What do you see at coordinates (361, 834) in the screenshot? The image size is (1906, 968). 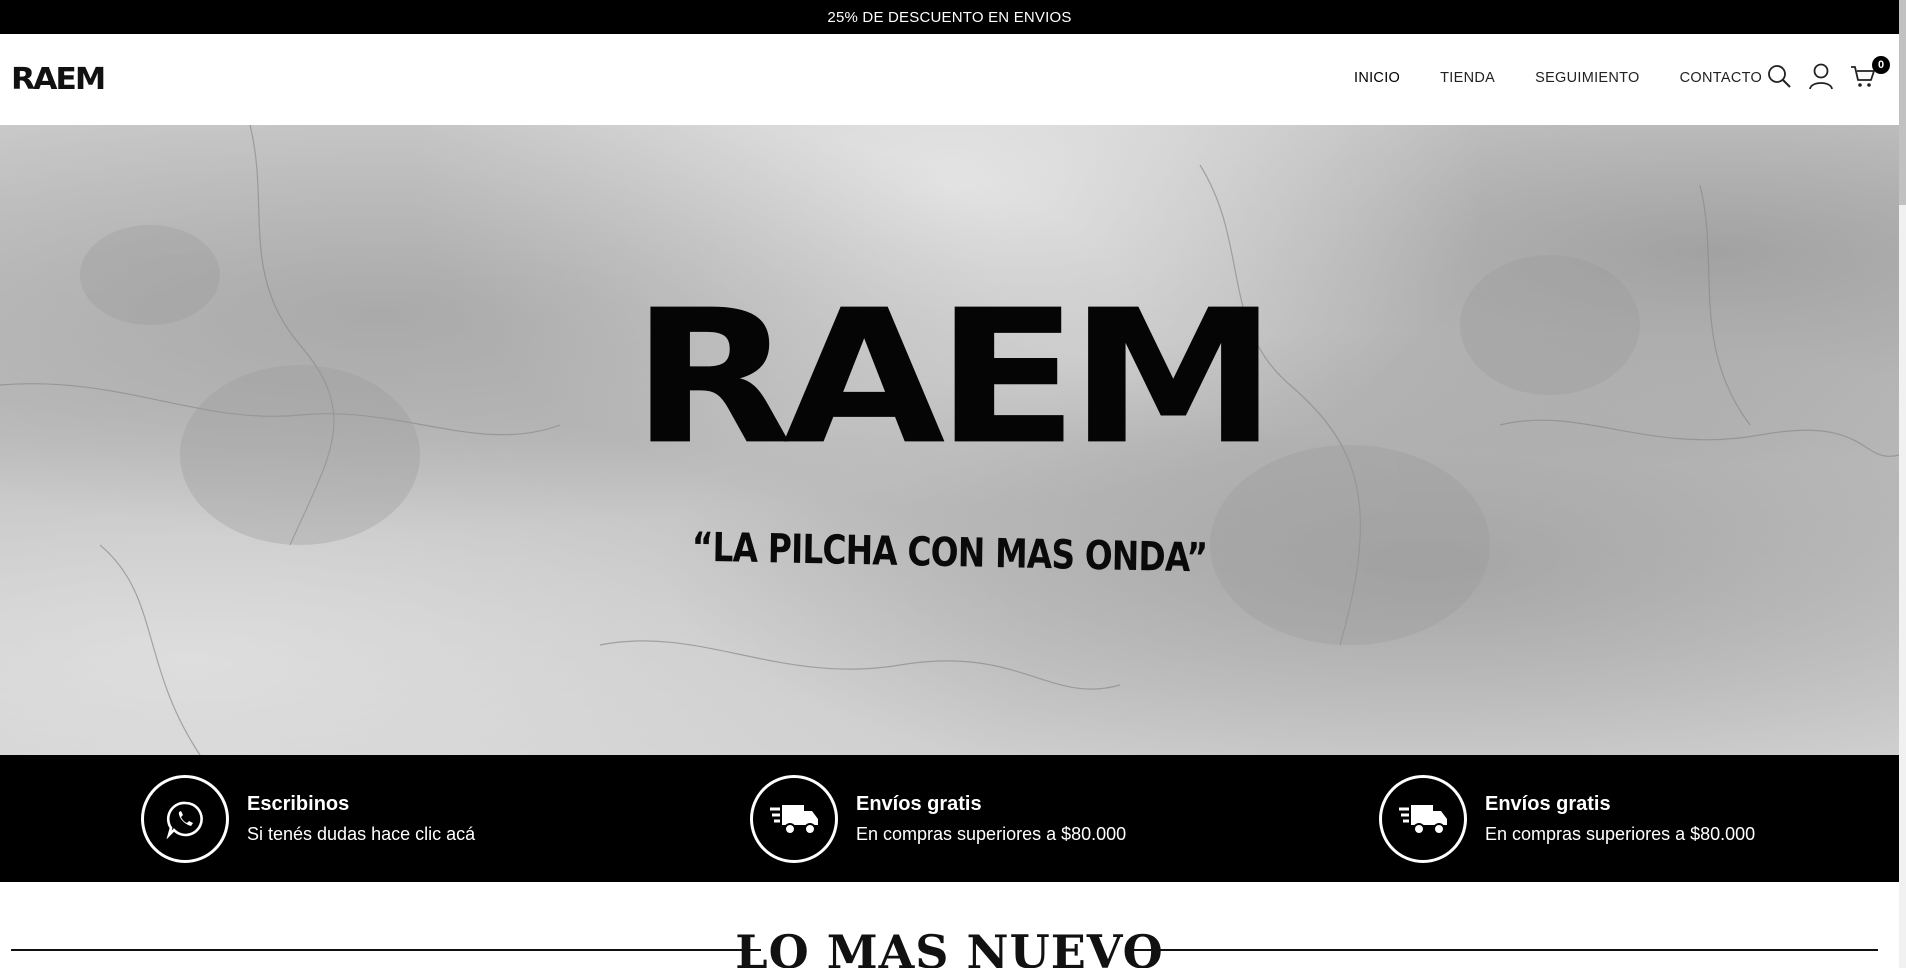 I see `feature-subtitle: Si tenés dudas hace clic acá` at bounding box center [361, 834].